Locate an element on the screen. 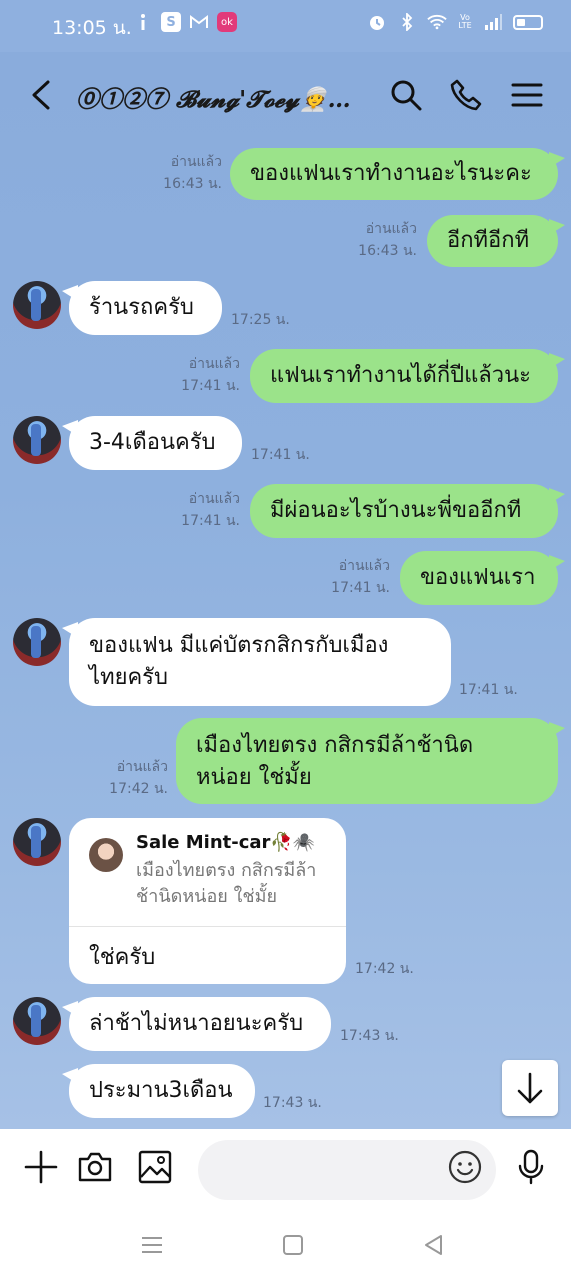  search-icon is located at coordinates (406, 95).